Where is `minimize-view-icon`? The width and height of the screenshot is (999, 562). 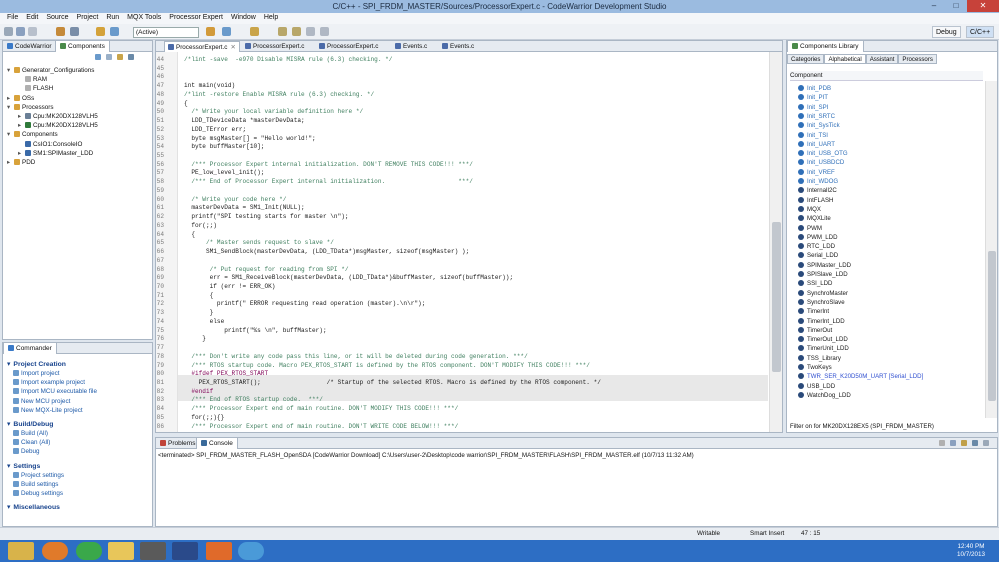 minimize-view-icon is located at coordinates (986, 443).